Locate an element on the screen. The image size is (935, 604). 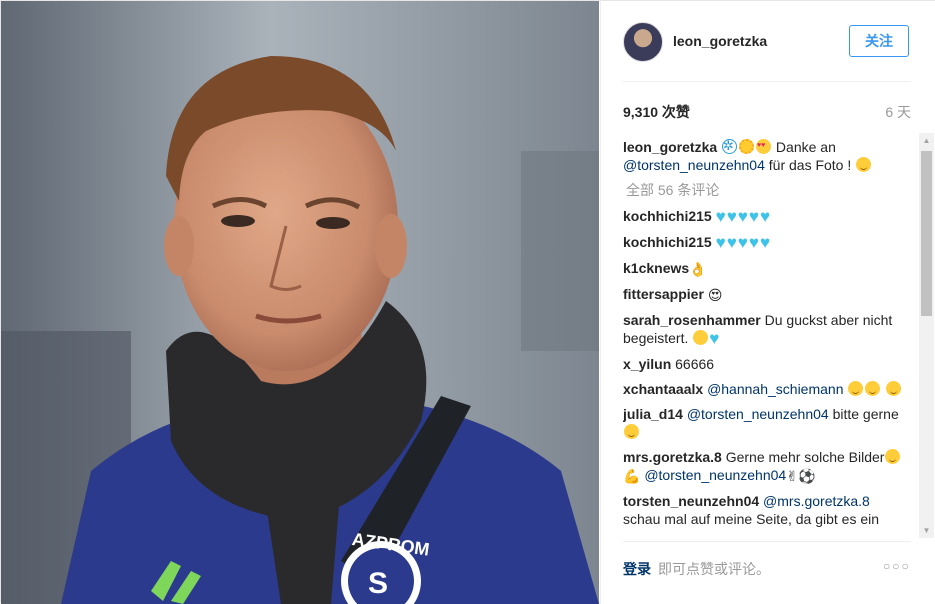
svg-text: S is located at coordinates (378, 583).